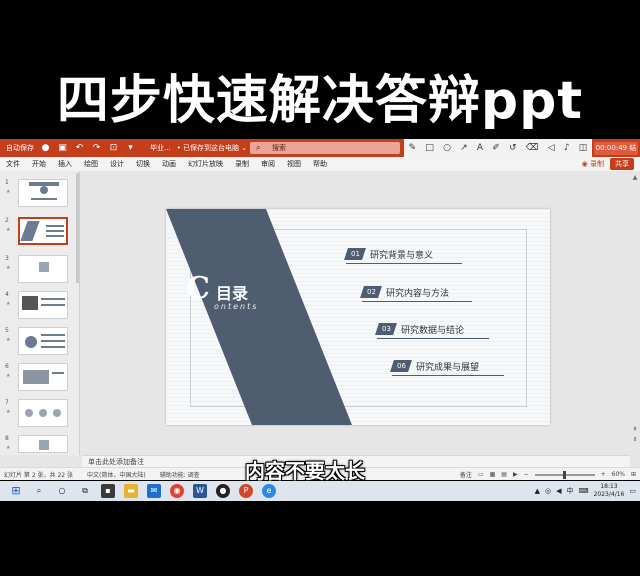 This screenshot has height=576, width=640. Describe the element at coordinates (65, 164) in the screenshot. I see `tab-insert: 插入` at that location.